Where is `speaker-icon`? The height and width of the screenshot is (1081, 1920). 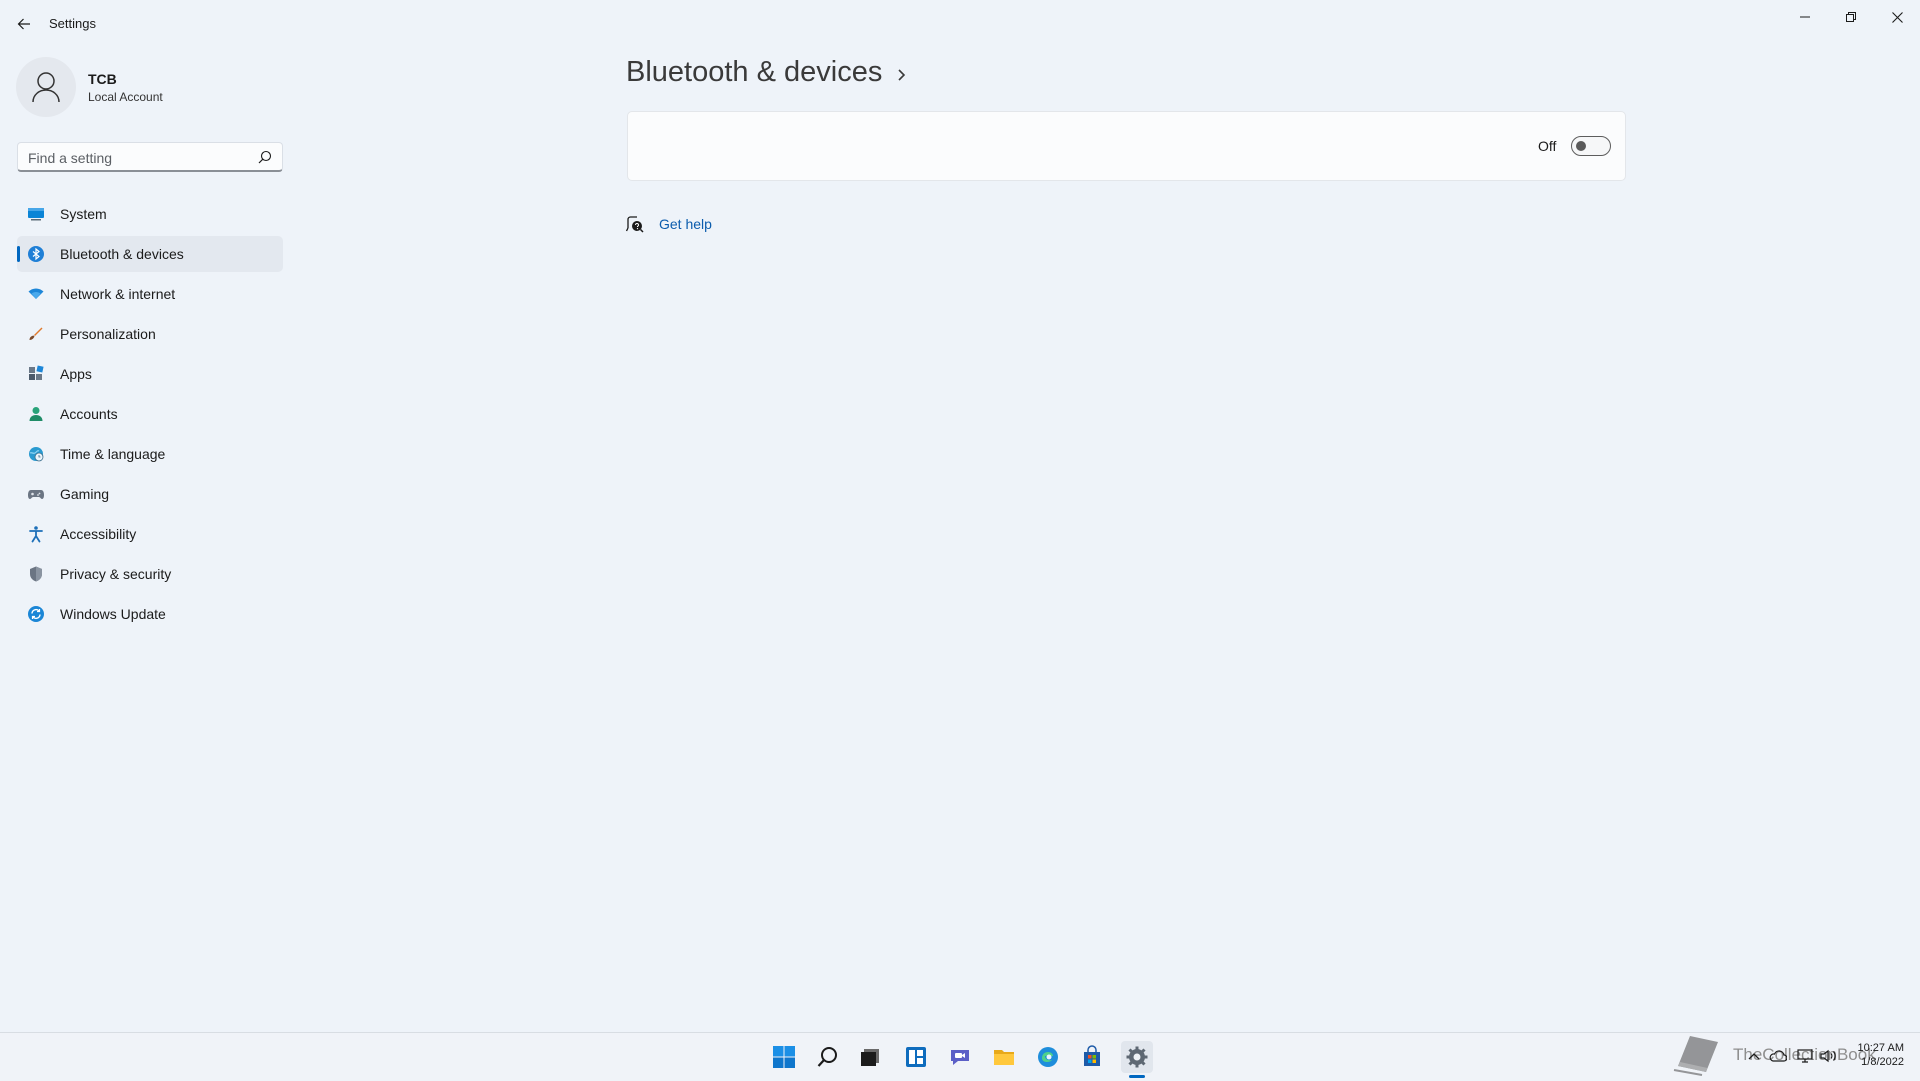 speaker-icon is located at coordinates (1828, 1056).